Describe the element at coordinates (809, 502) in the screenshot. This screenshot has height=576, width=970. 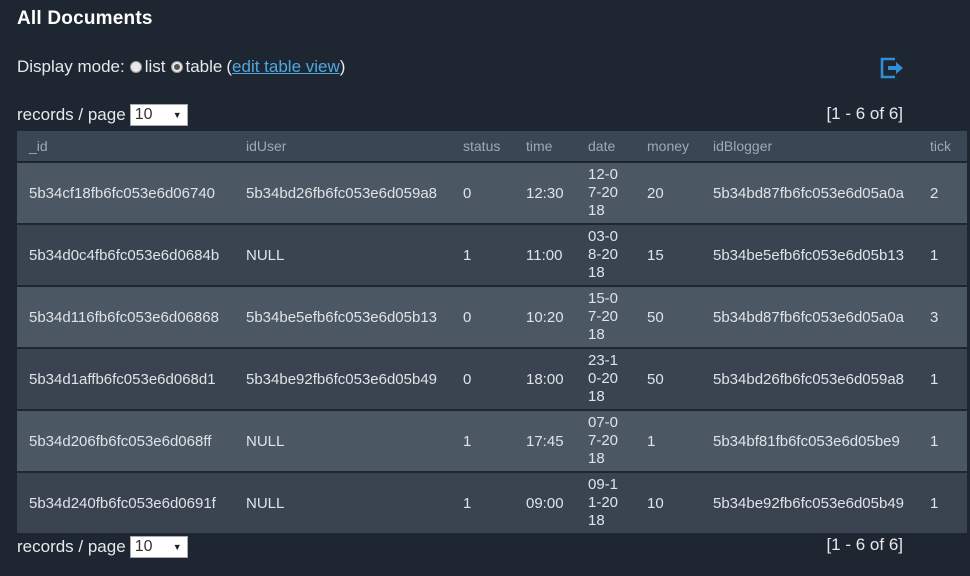
I see `cell-idblogger: 5b34be92fb6fc053e6d05b49` at that location.